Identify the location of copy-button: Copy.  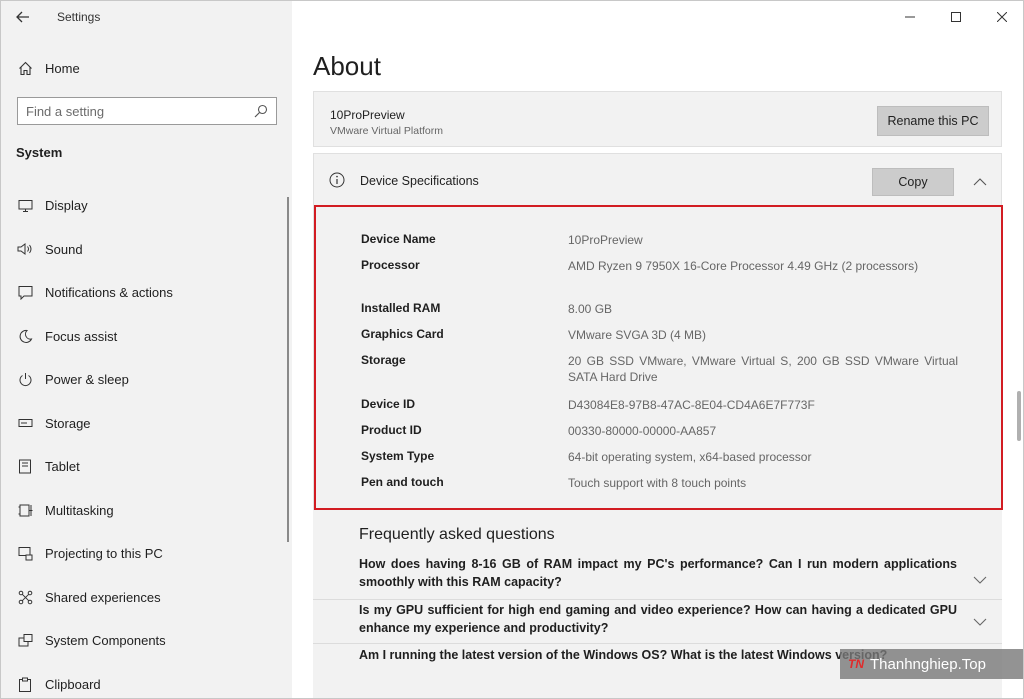
(913, 182).